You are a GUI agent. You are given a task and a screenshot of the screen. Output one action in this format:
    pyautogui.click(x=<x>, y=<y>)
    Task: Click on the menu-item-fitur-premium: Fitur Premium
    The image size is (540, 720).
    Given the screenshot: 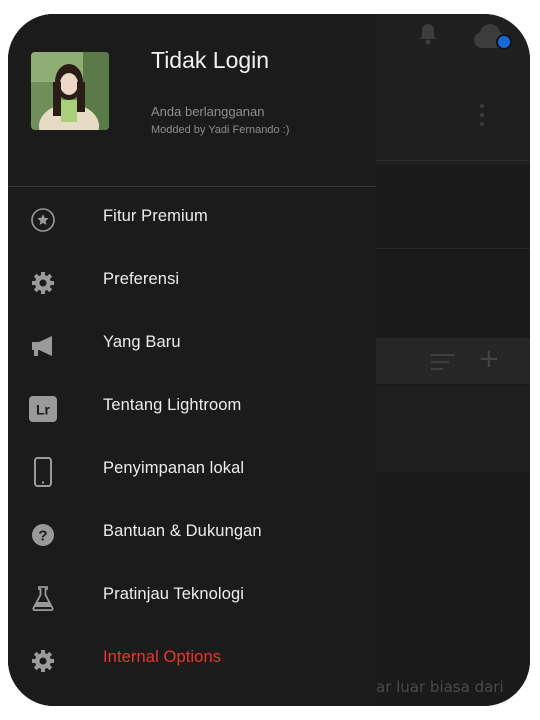 What is the action you would take?
    pyautogui.click(x=192, y=218)
    